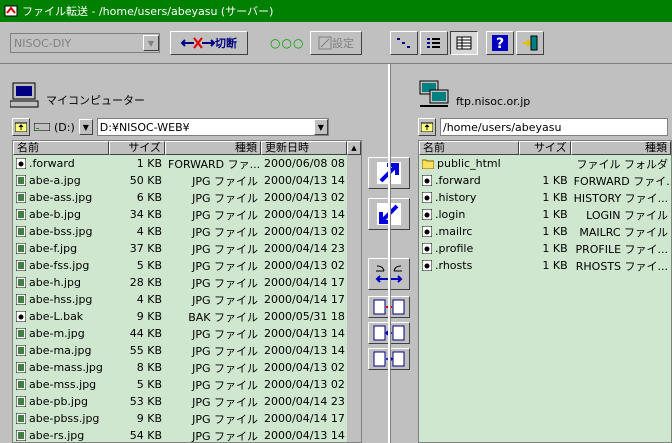 This screenshot has height=443, width=672. Describe the element at coordinates (187, 350) in the screenshot. I see `table-row: abe-ma.jpg 55 KB JPG ファイル 2000/04/13 14` at that location.